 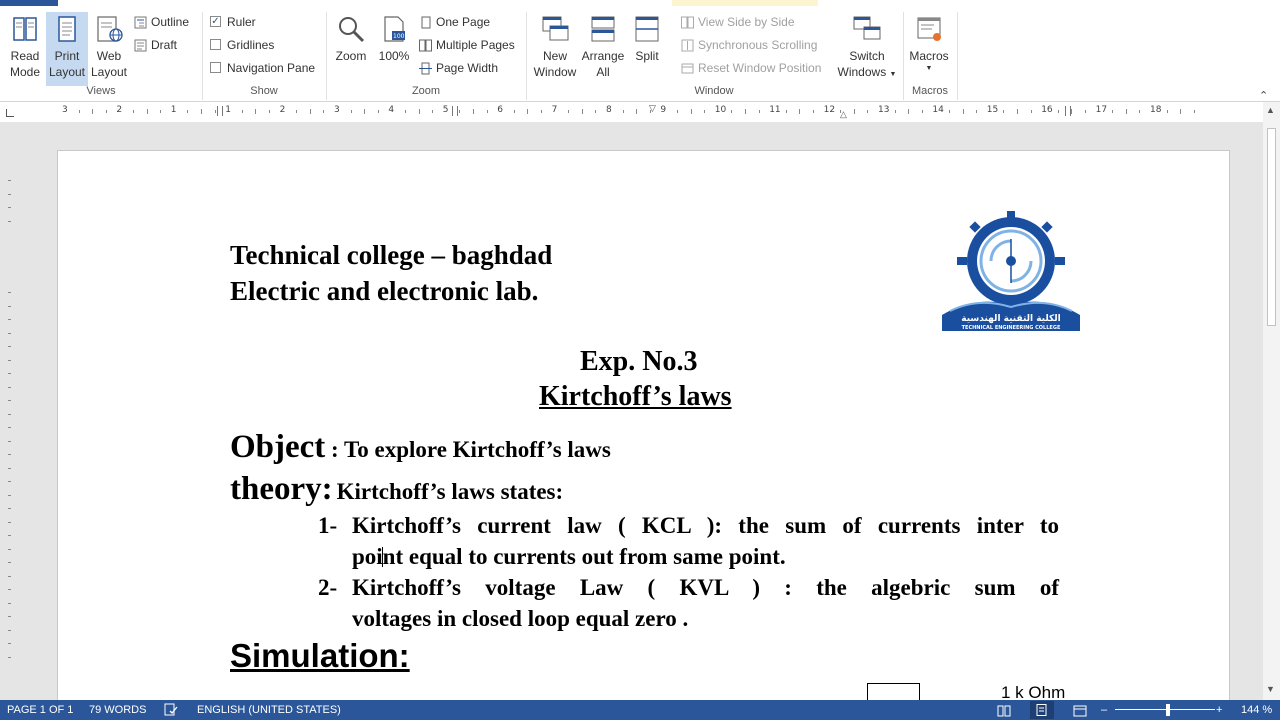 I want to click on outline-icon, so click(x=140, y=22).